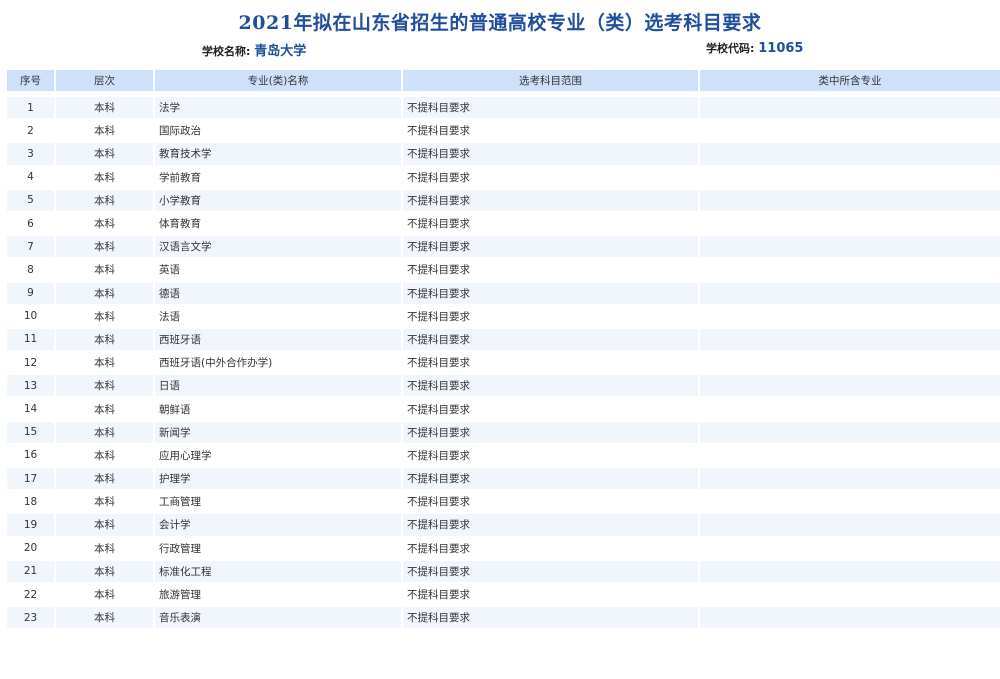  Describe the element at coordinates (30, 525) in the screenshot. I see `row-index: 19` at that location.